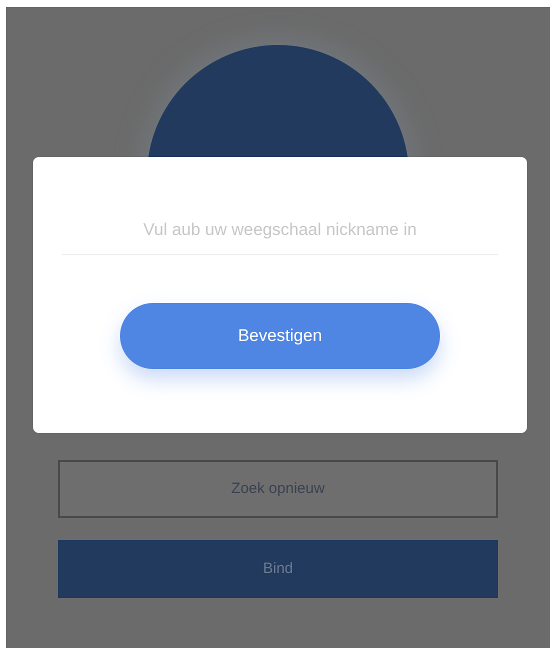  Describe the element at coordinates (278, 569) in the screenshot. I see `bind-button: Bind` at that location.